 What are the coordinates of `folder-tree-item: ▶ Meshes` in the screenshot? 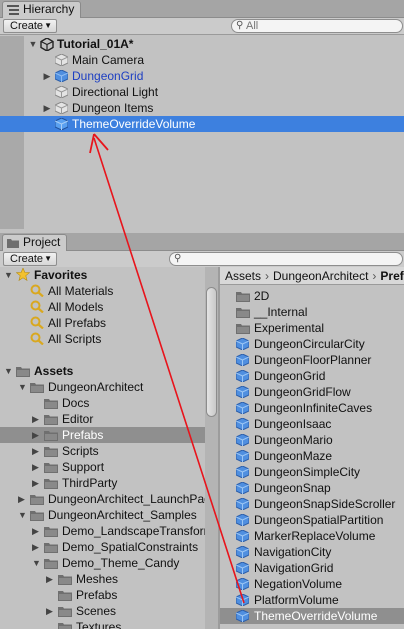 It's located at (102, 579).